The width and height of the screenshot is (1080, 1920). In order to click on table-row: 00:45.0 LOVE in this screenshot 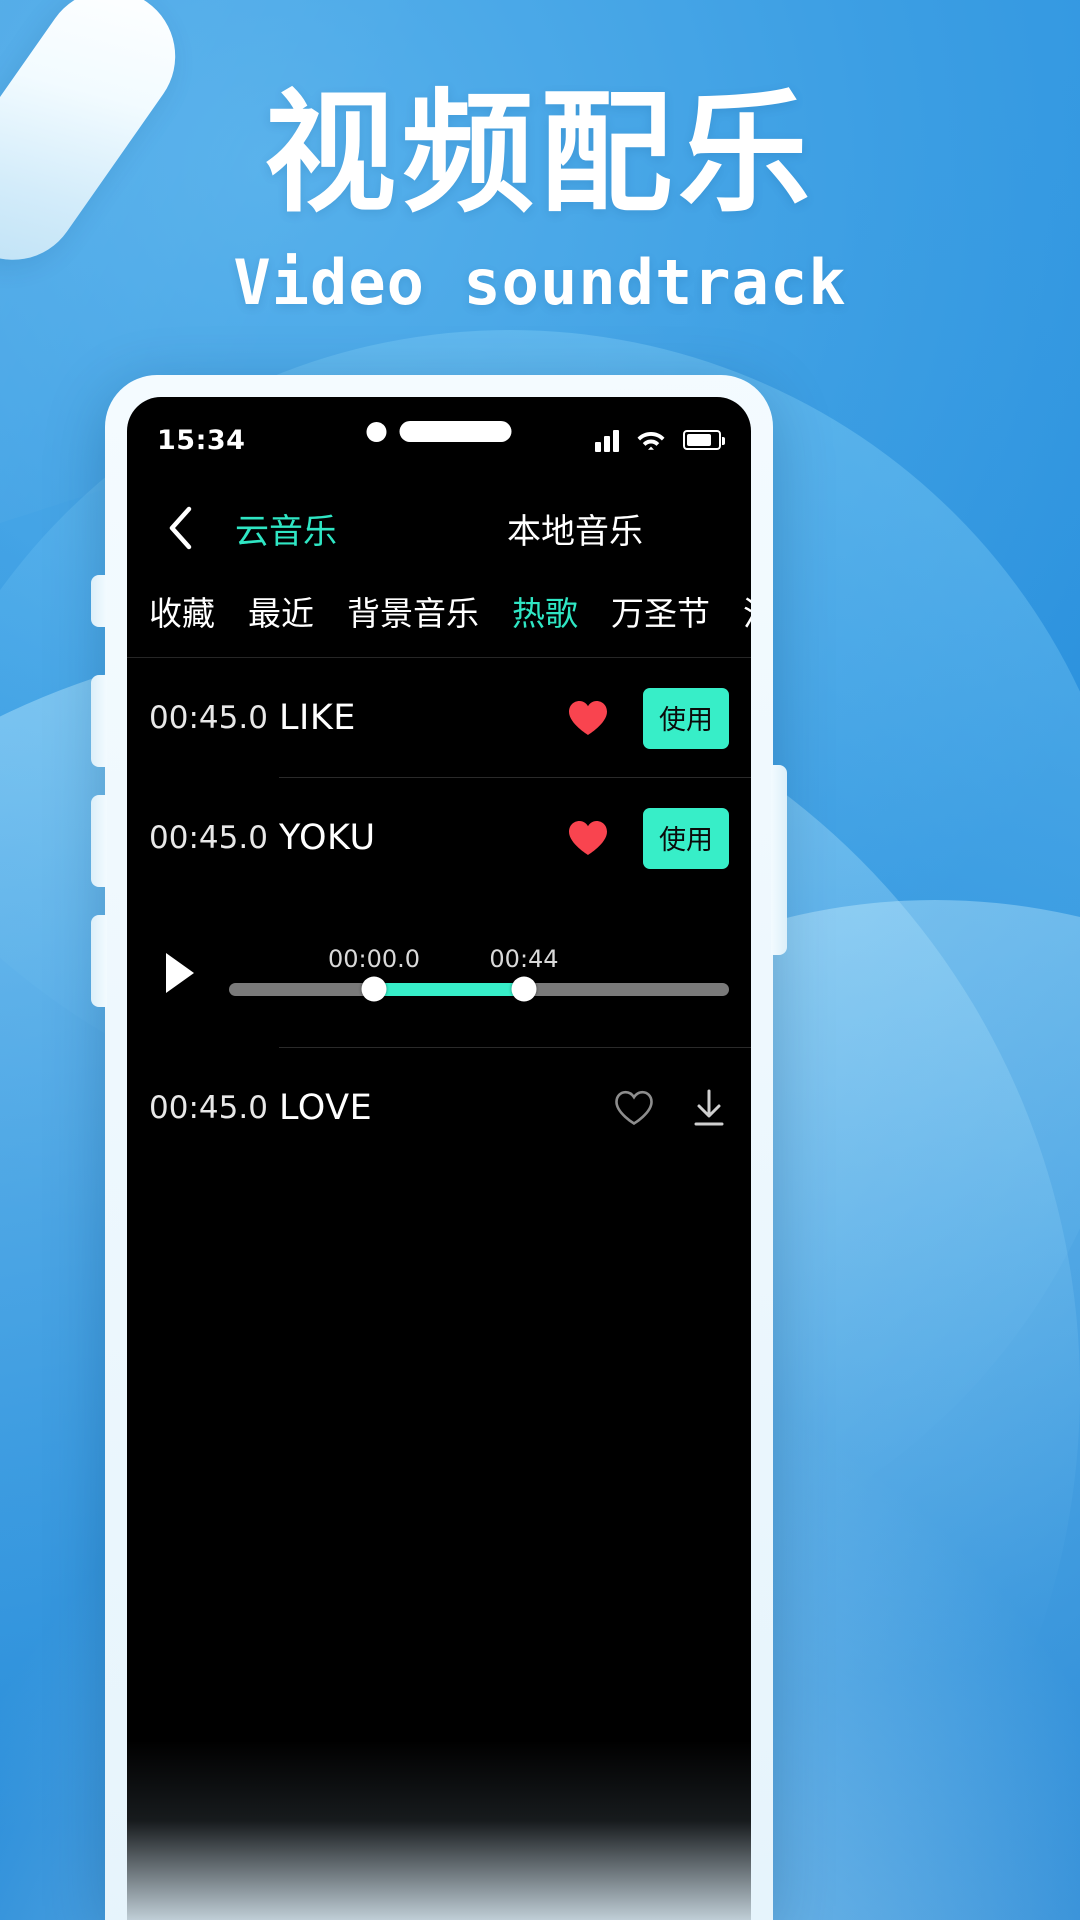, I will do `click(439, 1108)`.